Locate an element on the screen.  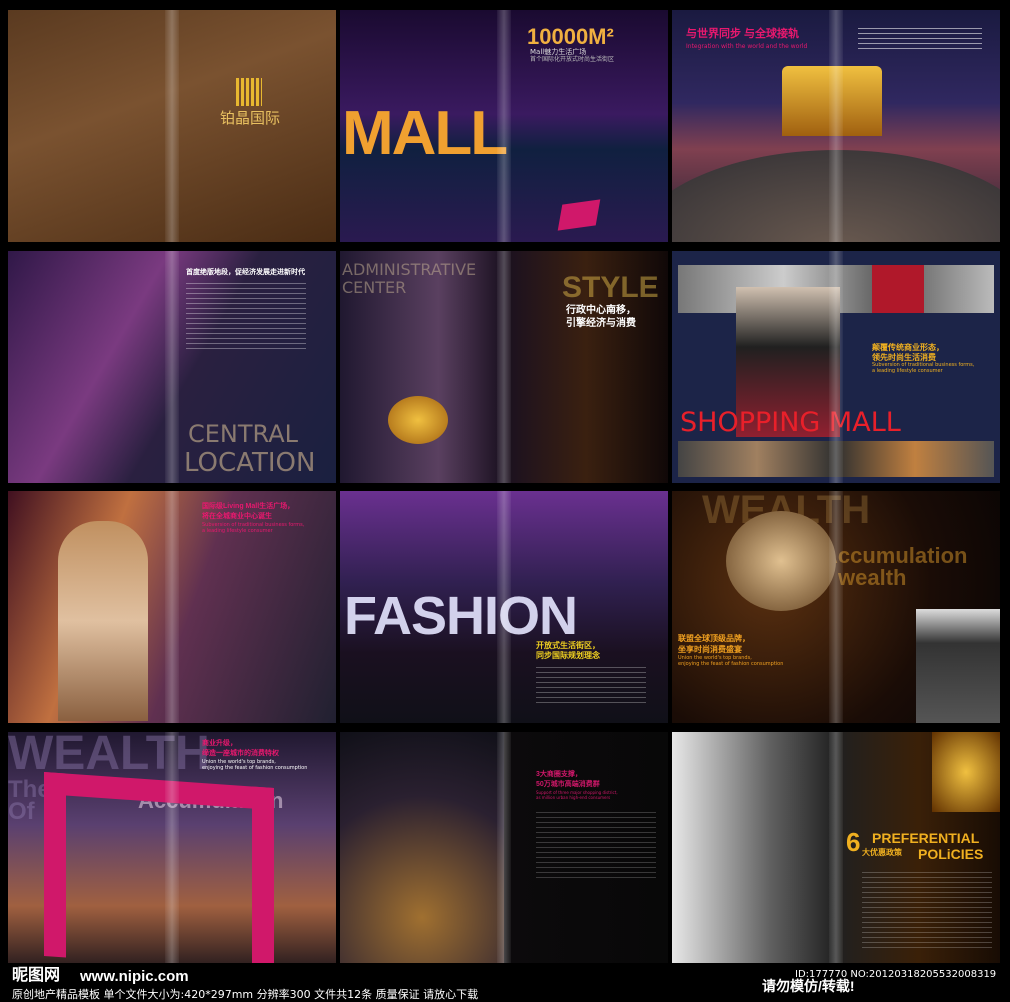
policies-title: 大优惠政策 is located at coordinates (882, 852).